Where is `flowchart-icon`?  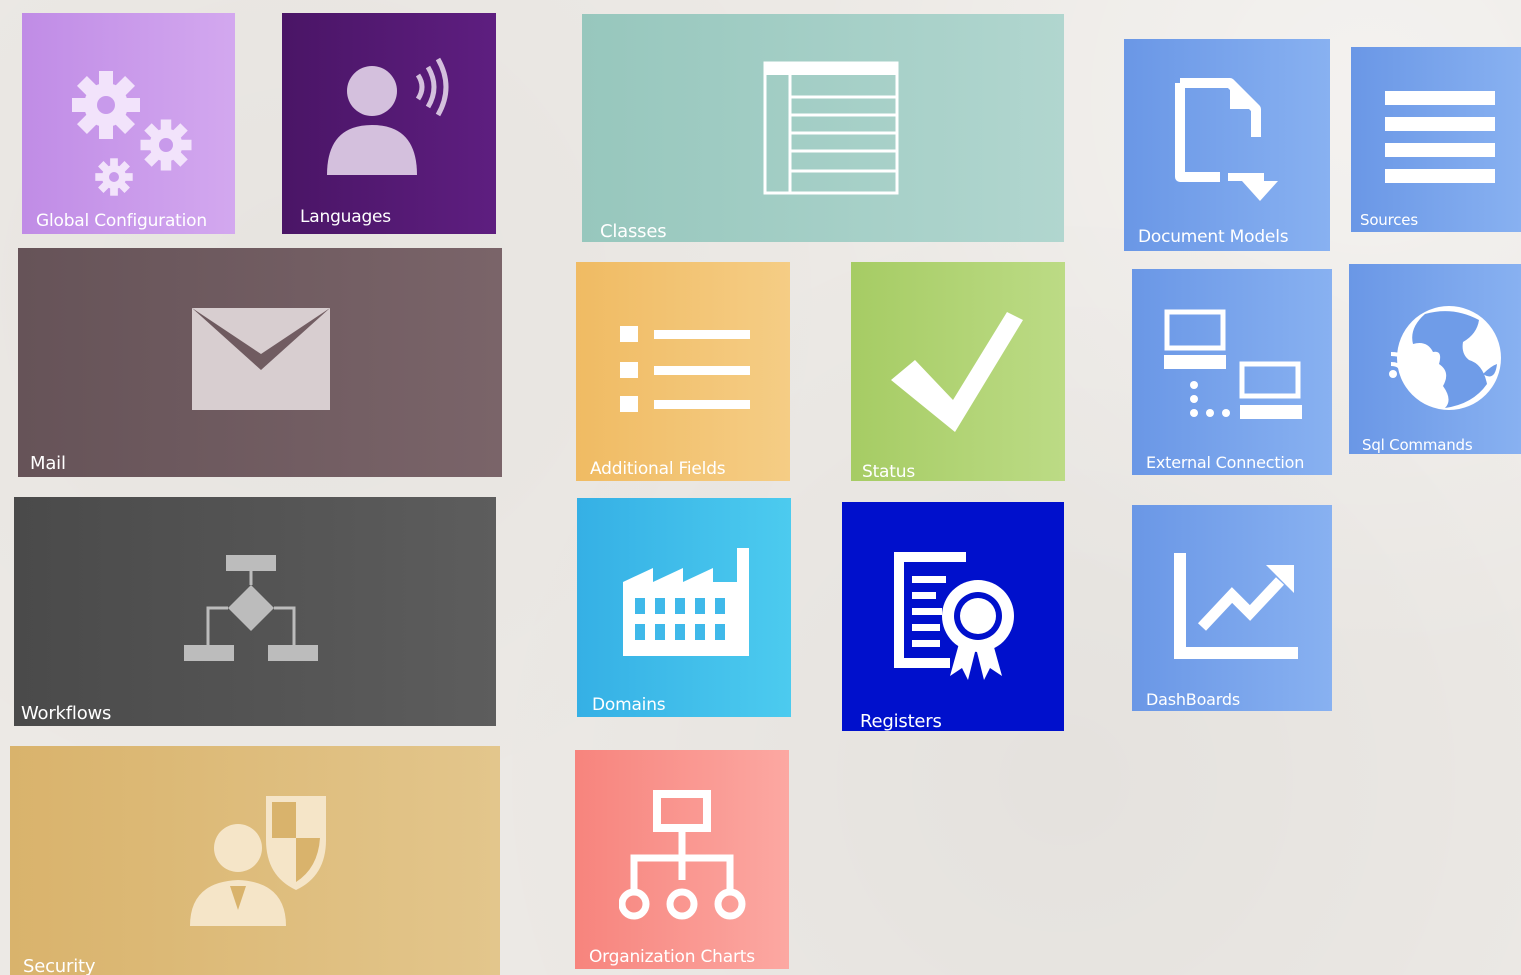
flowchart-icon is located at coordinates (251, 608).